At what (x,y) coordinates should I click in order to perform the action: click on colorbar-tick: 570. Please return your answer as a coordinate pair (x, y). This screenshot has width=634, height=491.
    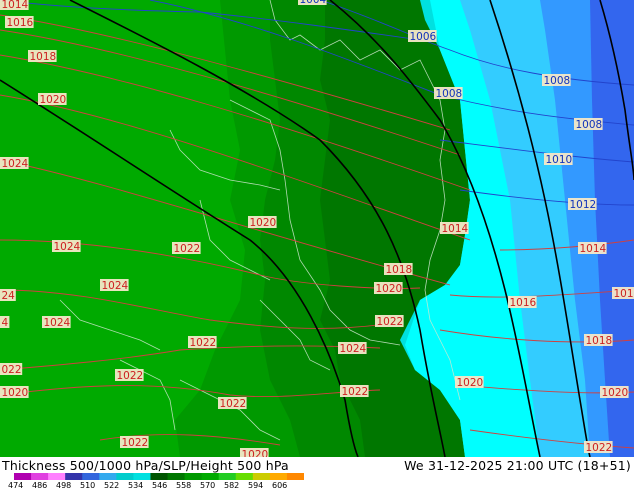
    Looking at the image, I should click on (208, 485).